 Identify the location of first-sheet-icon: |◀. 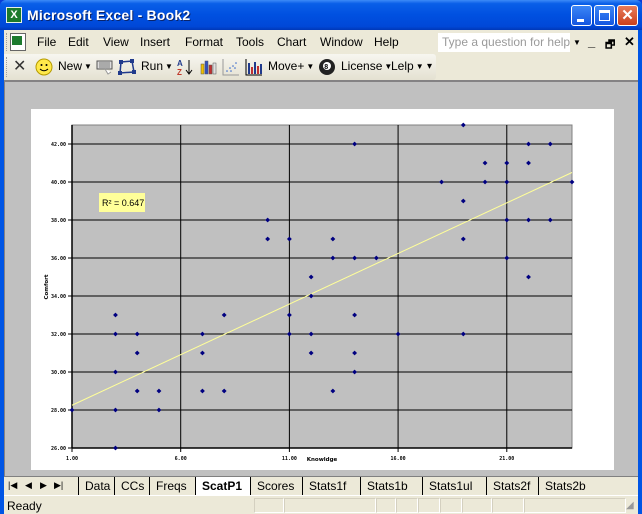
(12, 485).